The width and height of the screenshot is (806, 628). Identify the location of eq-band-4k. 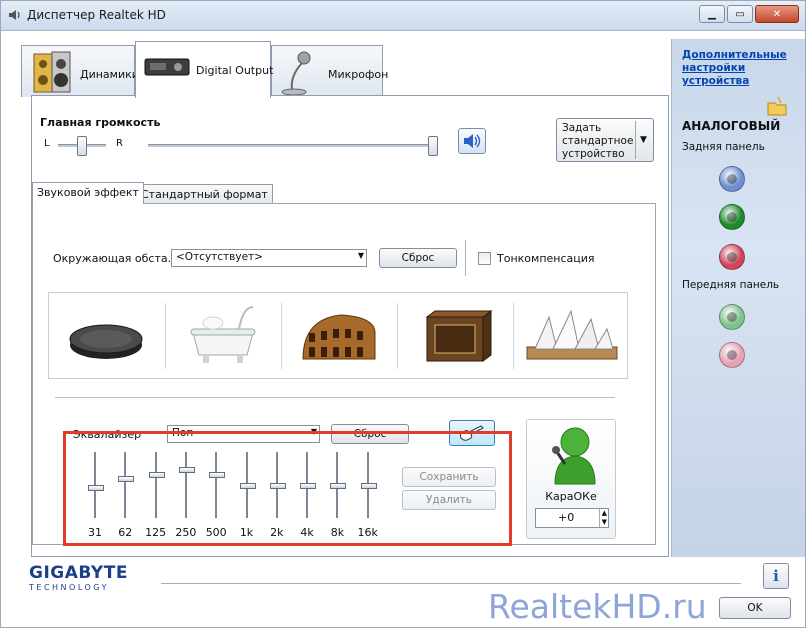
(308, 485).